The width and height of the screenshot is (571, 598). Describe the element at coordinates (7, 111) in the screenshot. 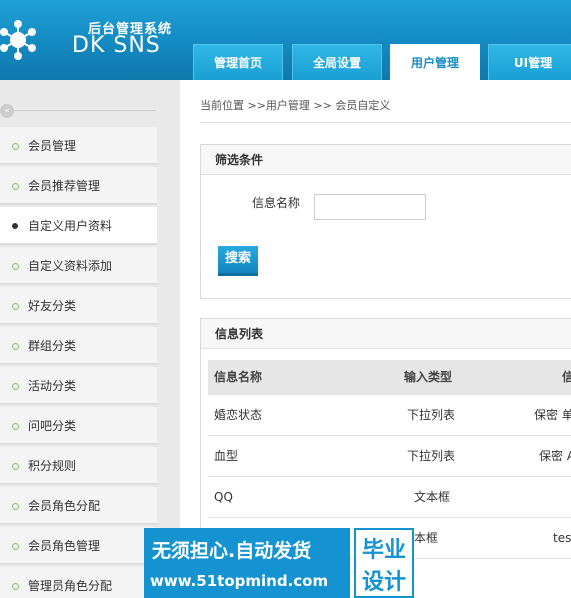

I see `sidebar-collapse-button: «` at that location.